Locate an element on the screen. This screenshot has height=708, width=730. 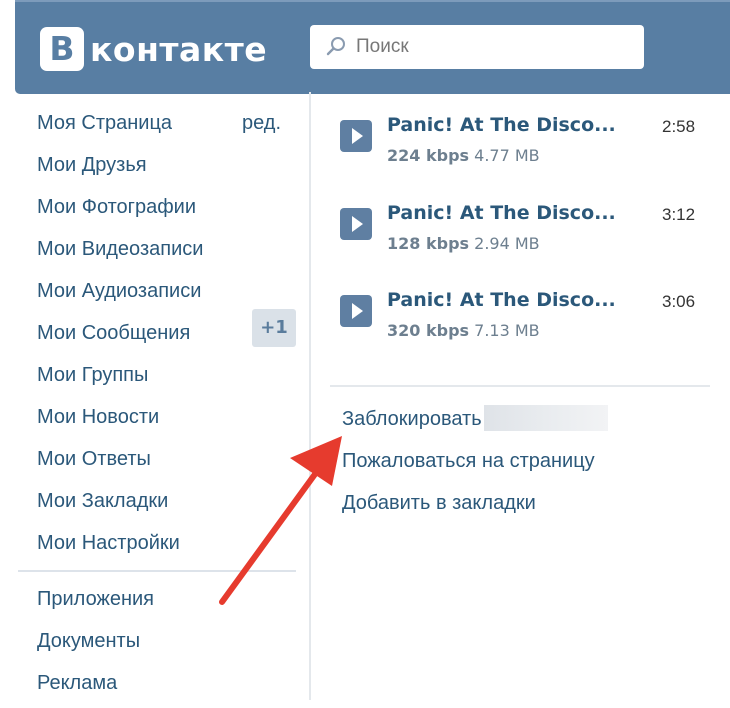
sidebar-item-messages: Мои Сообщения +1 is located at coordinates (172, 333).